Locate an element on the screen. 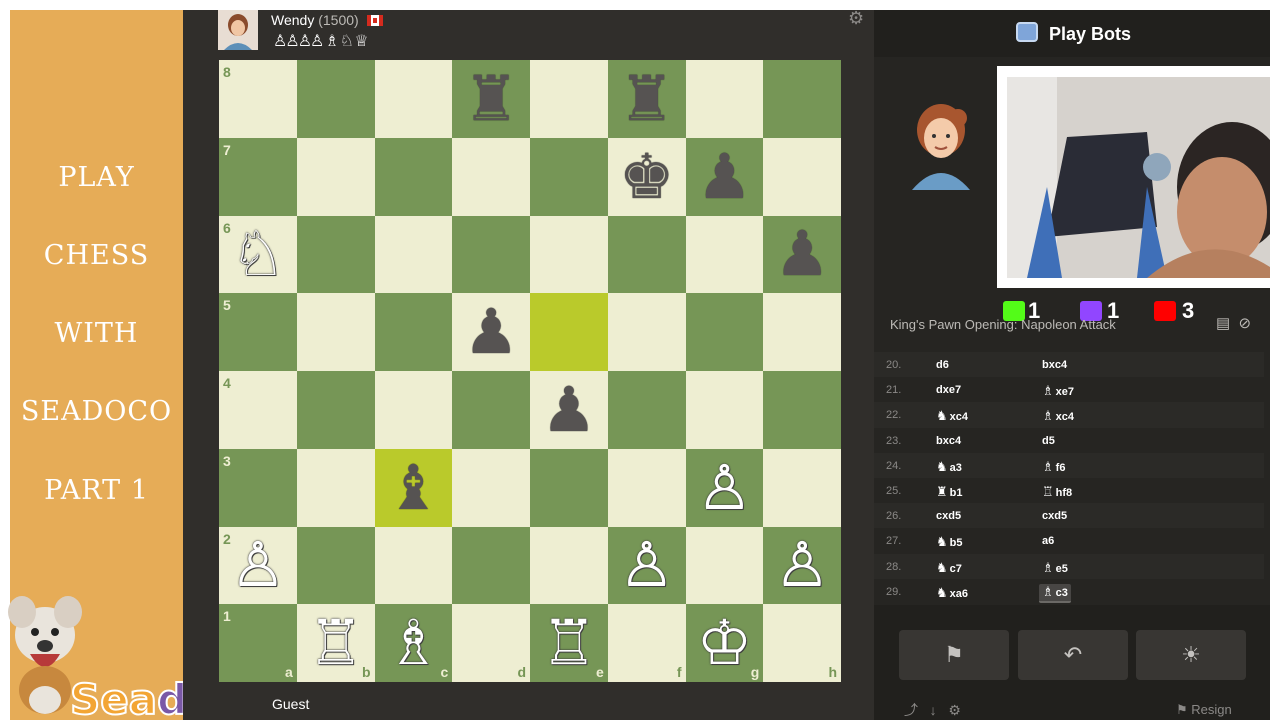 The width and height of the screenshot is (1280, 720). square-d8: ♜ is located at coordinates (491, 99).